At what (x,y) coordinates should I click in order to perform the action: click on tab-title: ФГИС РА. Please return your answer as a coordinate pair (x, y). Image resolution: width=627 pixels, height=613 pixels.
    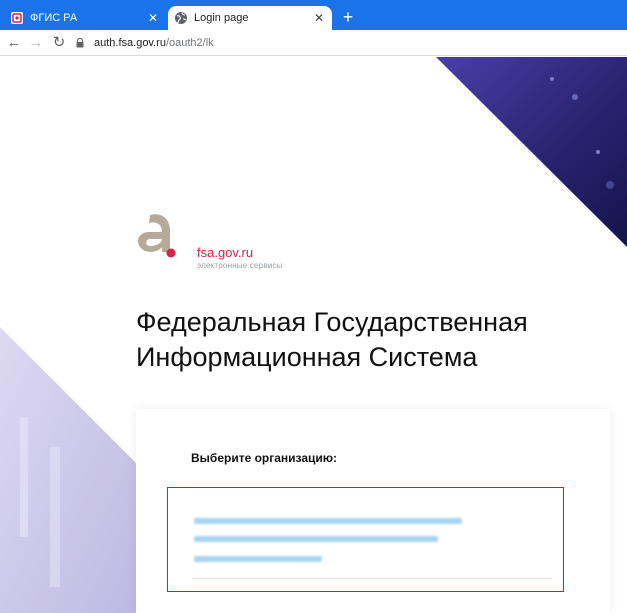
    Looking at the image, I should click on (54, 18).